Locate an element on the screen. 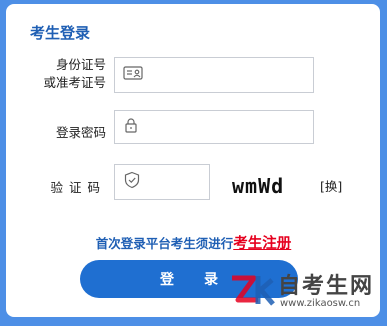 This screenshot has height=326, width=387. watermark-url: www.zikaosw.cn is located at coordinates (320, 303).